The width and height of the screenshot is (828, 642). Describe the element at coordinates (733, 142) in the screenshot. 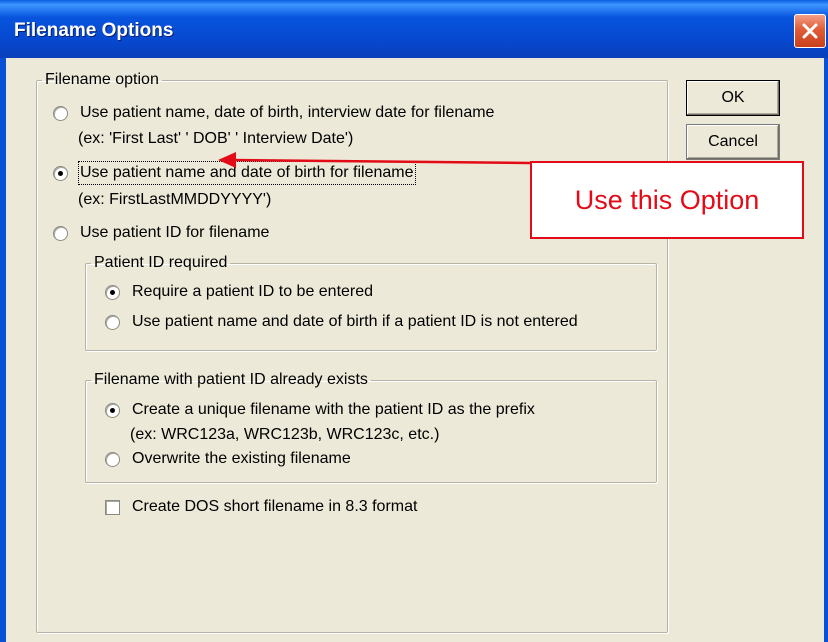

I see `cancel-button: Cancel` at that location.